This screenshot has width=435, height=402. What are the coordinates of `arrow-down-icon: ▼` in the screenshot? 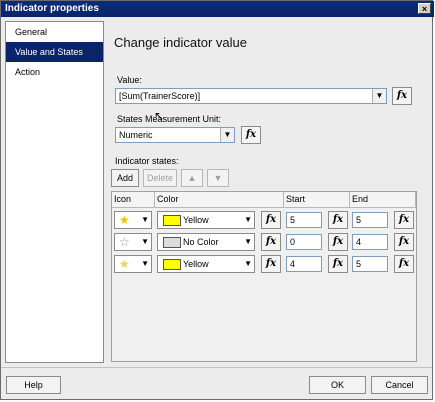 It's located at (218, 178).